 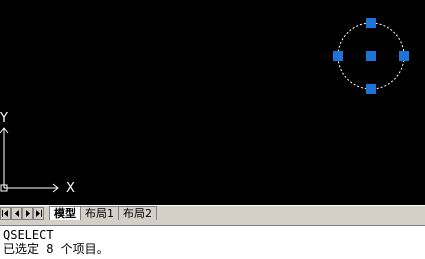 I want to click on ucs-x-label: X, so click(x=70, y=188).